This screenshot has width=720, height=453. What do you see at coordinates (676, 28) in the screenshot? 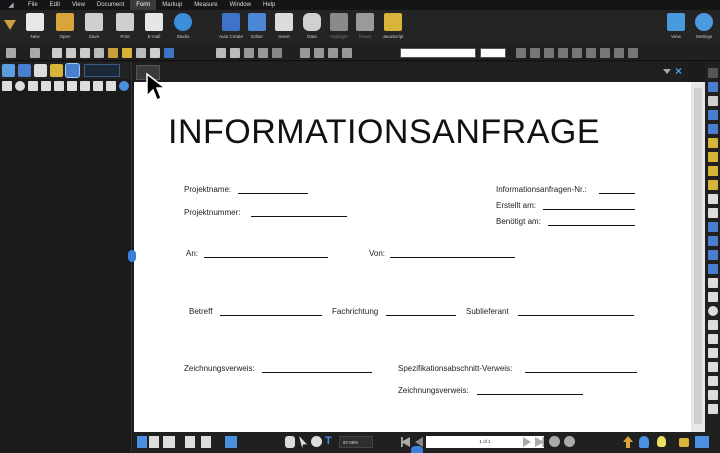
I see `view-button: View` at bounding box center [676, 28].